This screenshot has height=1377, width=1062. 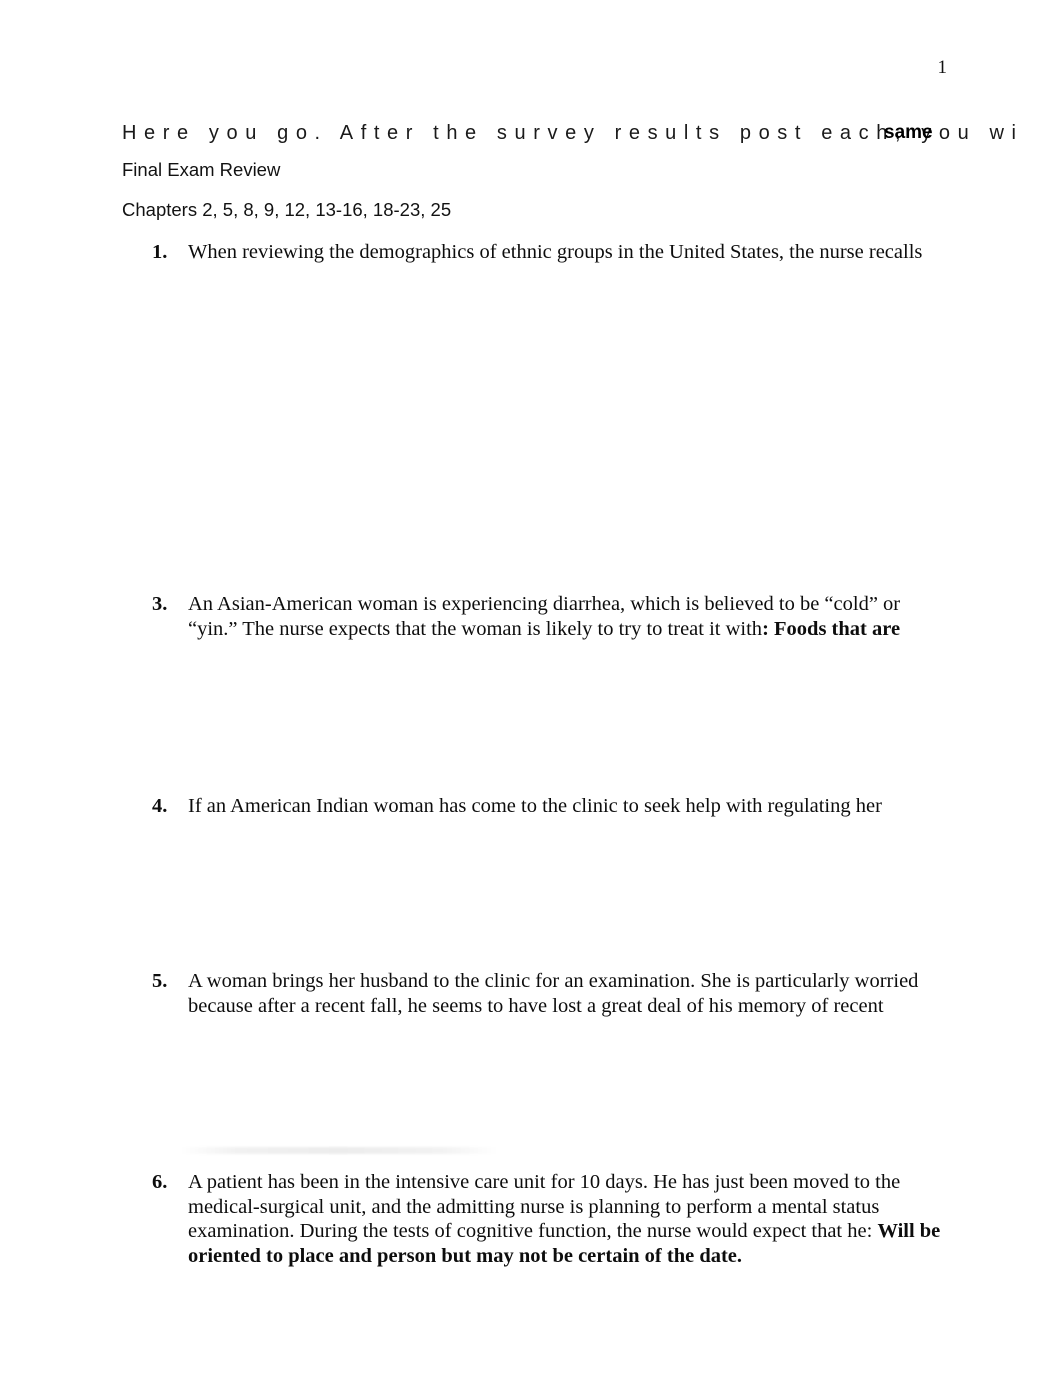 What do you see at coordinates (942, 67) in the screenshot?
I see `page-number: 1` at bounding box center [942, 67].